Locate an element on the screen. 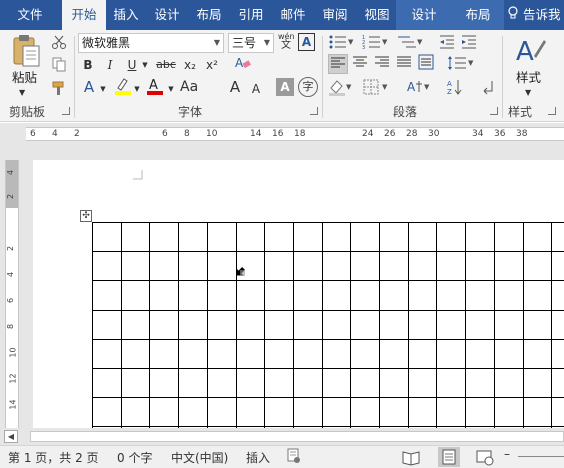 The image size is (564, 468). tab-references: 引用 is located at coordinates (251, 15).